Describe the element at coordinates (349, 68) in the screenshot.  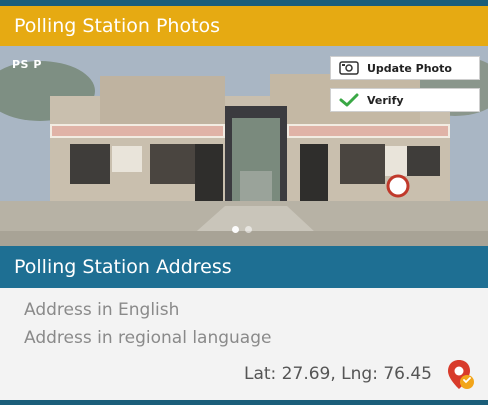
I see `photo-icon` at that location.